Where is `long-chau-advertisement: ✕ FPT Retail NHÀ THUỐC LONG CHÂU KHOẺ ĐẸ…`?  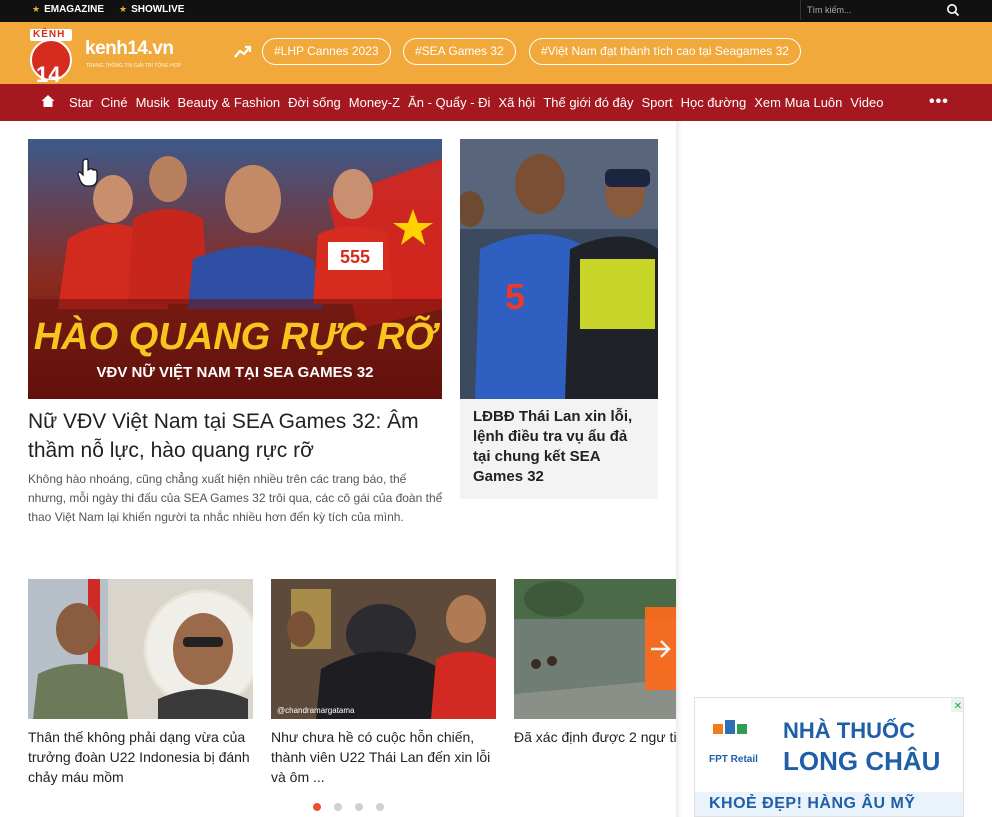 long-chau-advertisement: ✕ FPT Retail NHÀ THUỐC LONG CHÂU KHOẺ ĐẸ… is located at coordinates (829, 757).